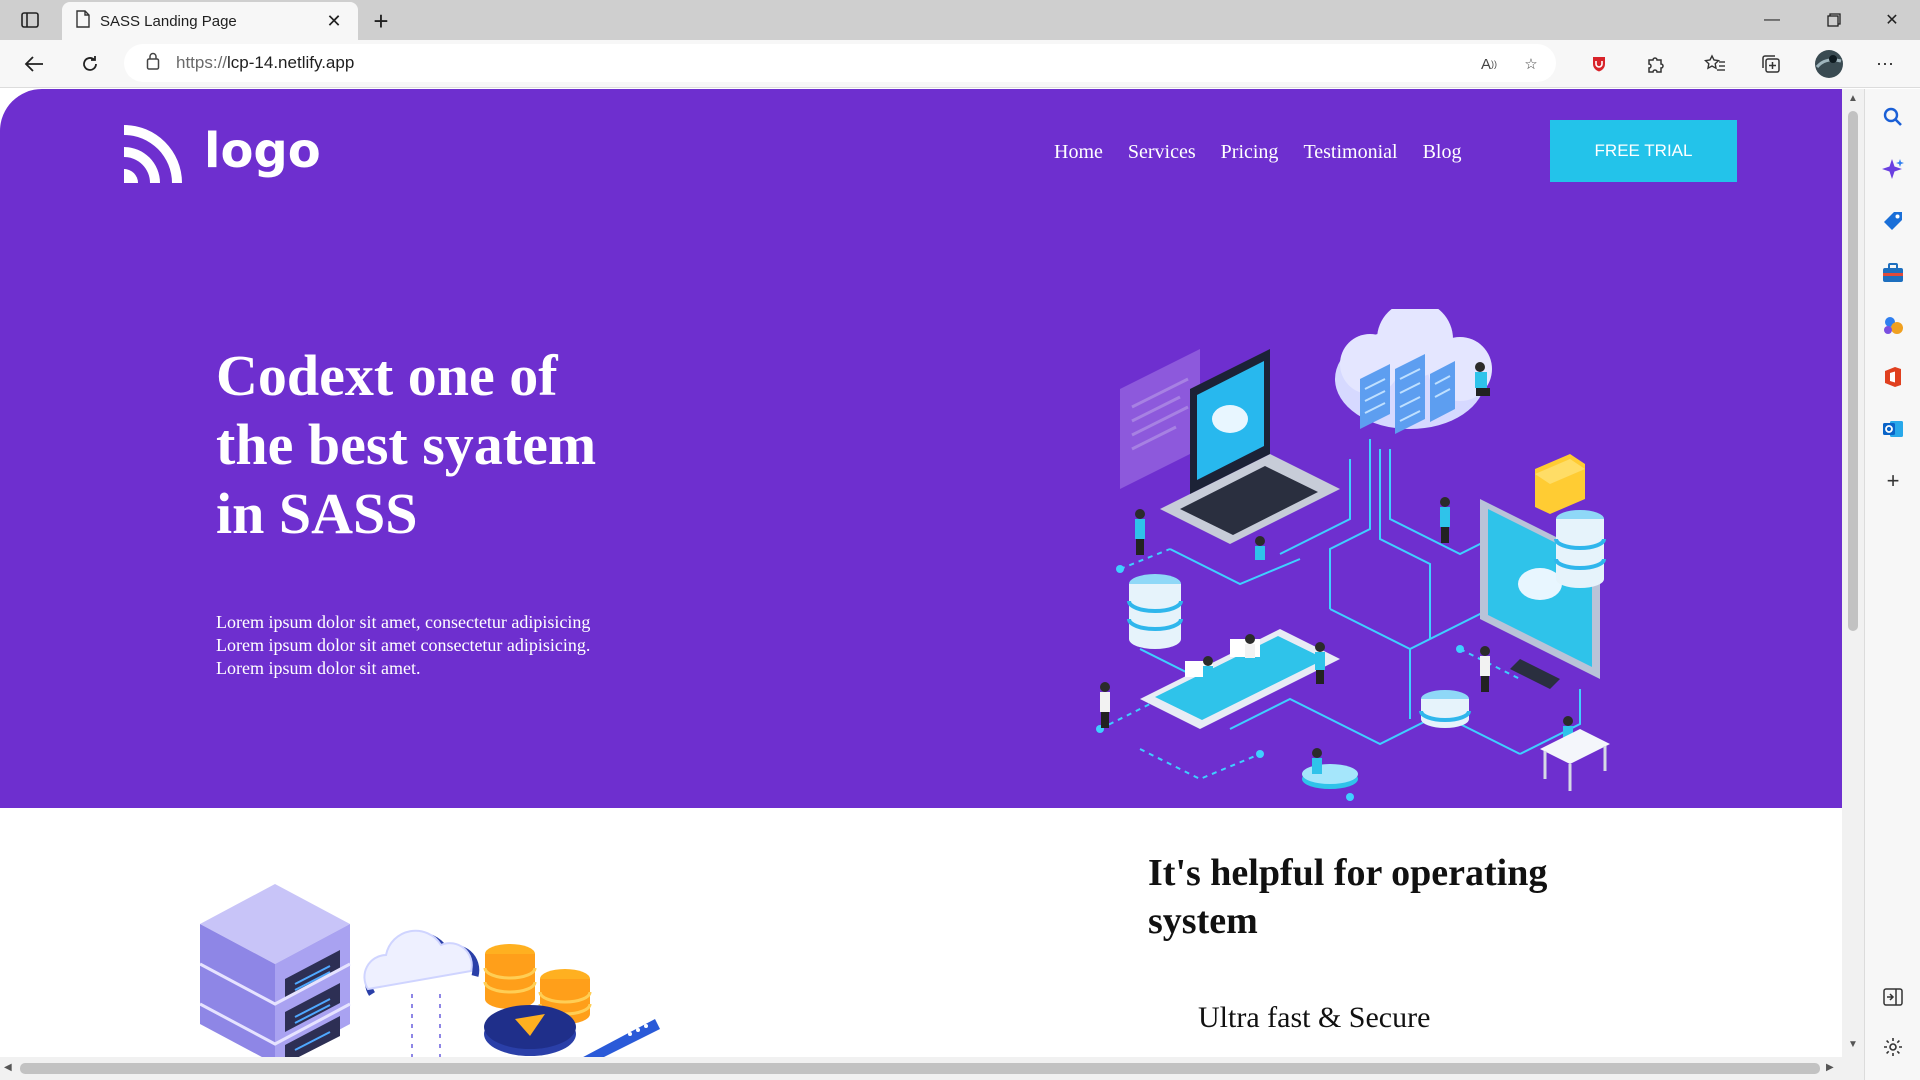  What do you see at coordinates (1893, 997) in the screenshot?
I see `hide-sidebar-icon` at bounding box center [1893, 997].